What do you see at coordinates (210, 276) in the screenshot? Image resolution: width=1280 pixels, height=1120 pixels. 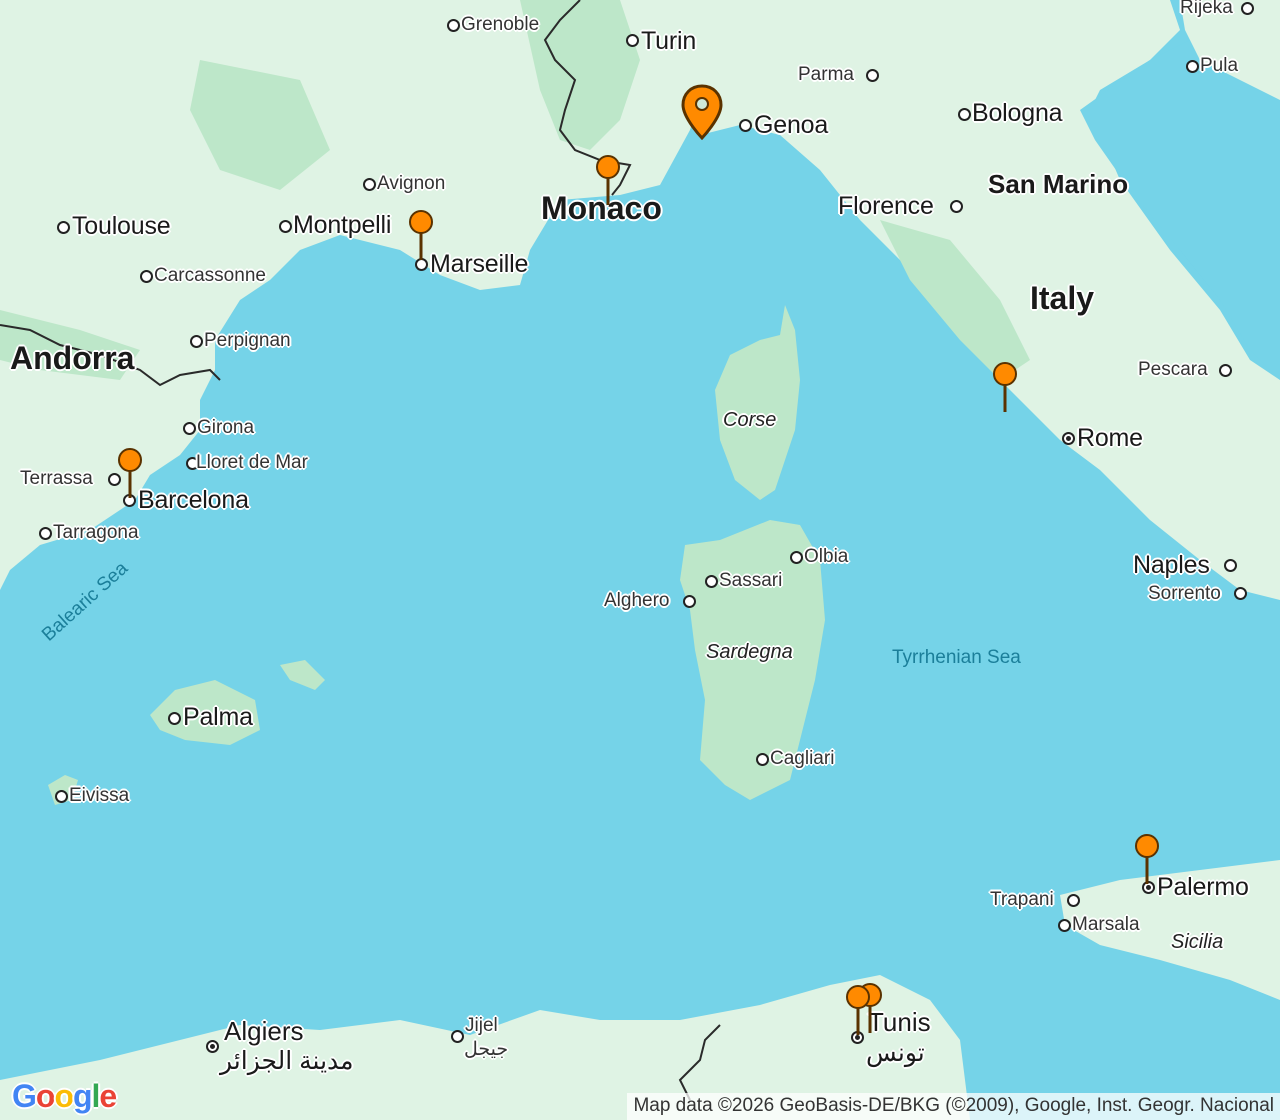 I see `city-label-carcassonne: Carcassonne` at bounding box center [210, 276].